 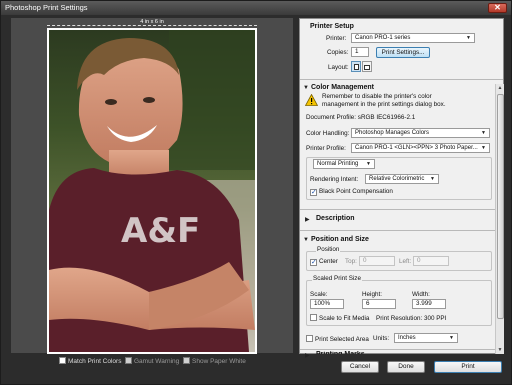 What do you see at coordinates (328, 261) in the screenshot?
I see `center-label: Center` at bounding box center [328, 261].